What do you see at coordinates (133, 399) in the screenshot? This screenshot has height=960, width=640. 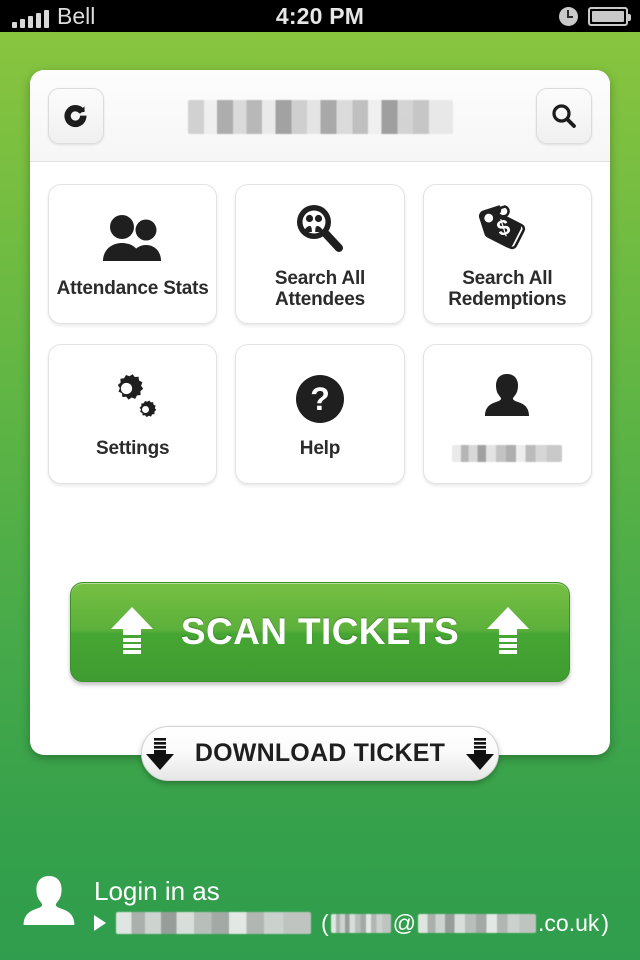 I see `gears-icon` at bounding box center [133, 399].